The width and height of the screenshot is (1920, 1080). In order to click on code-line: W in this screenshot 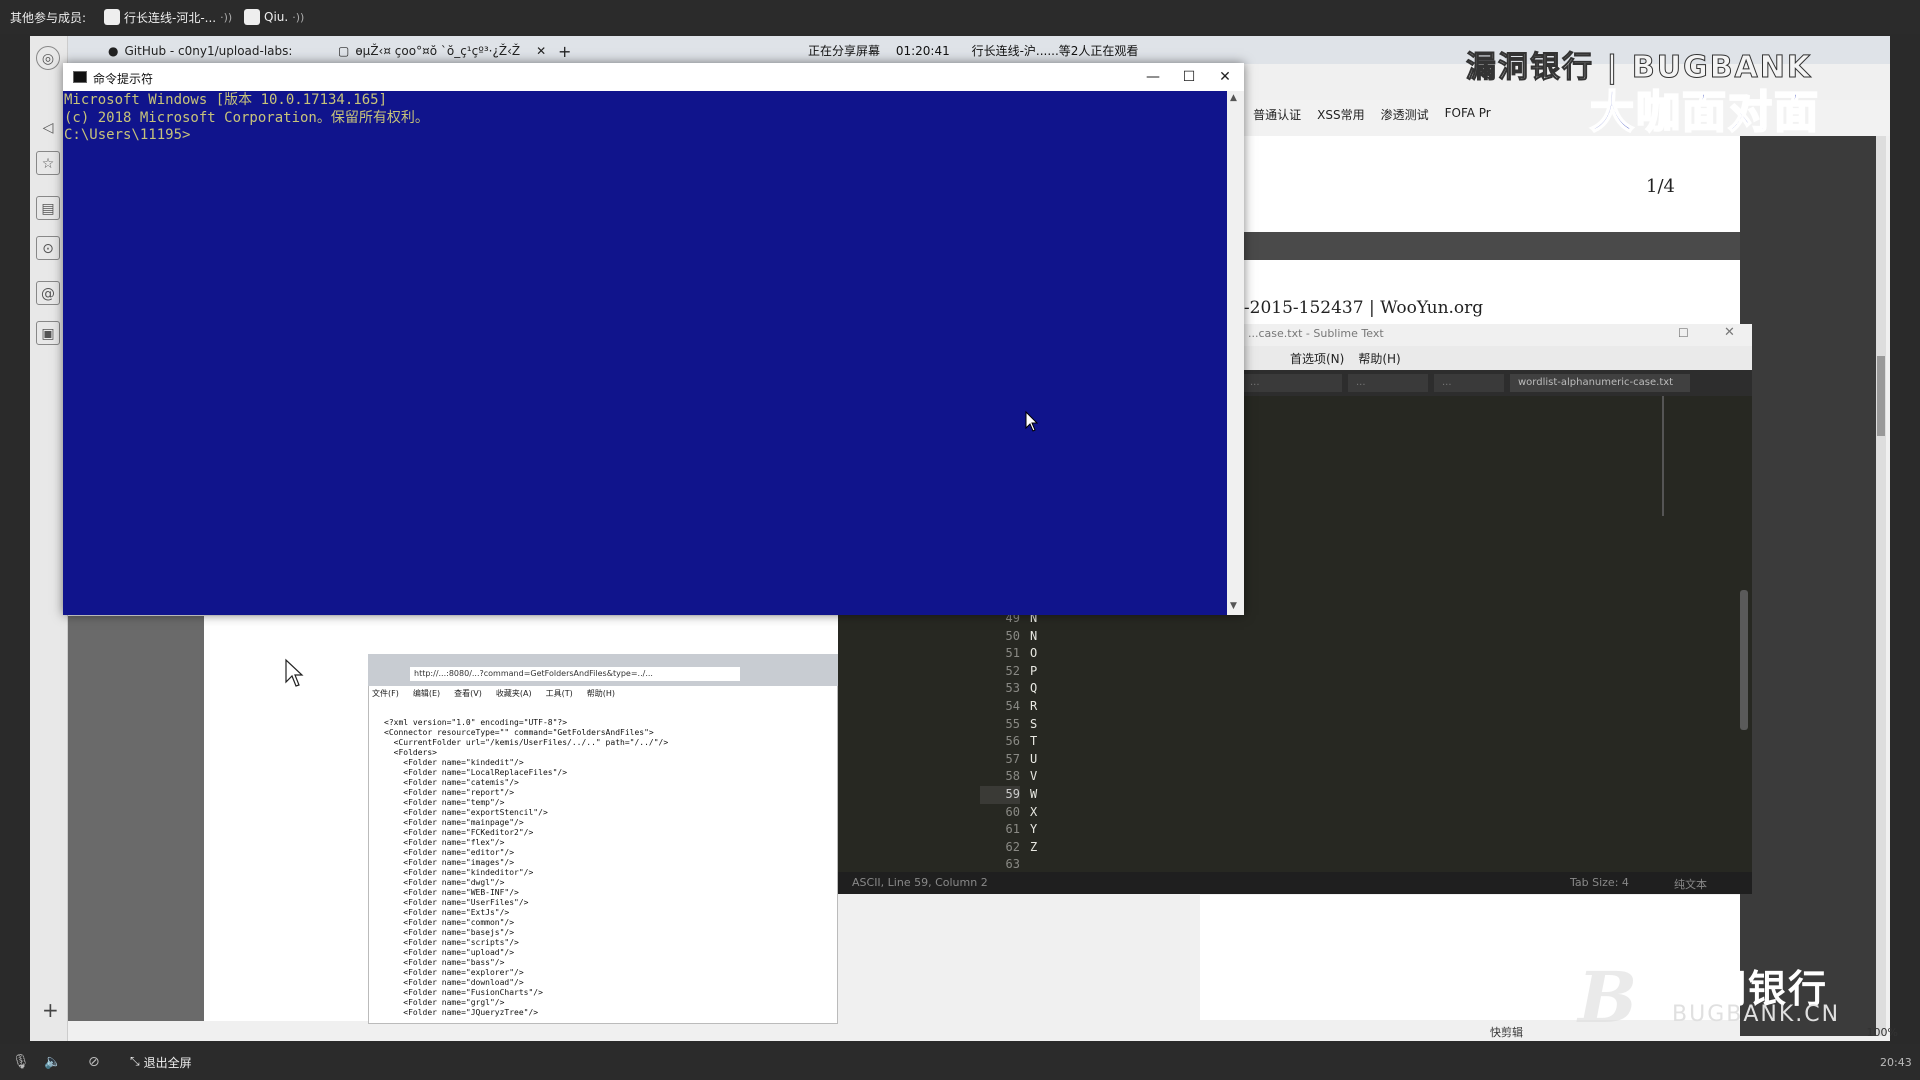, I will do `click(1033, 795)`.